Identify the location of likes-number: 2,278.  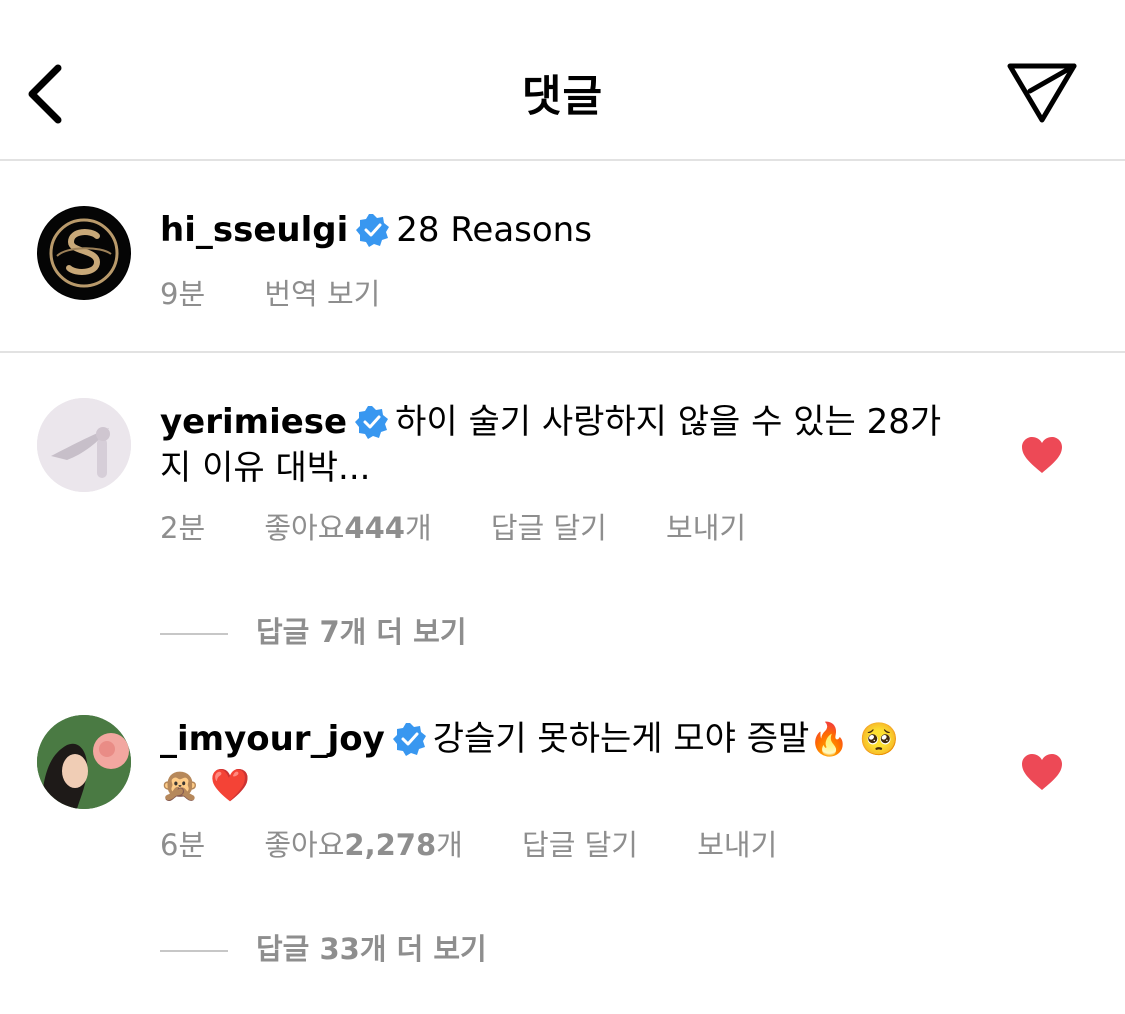
(390, 845).